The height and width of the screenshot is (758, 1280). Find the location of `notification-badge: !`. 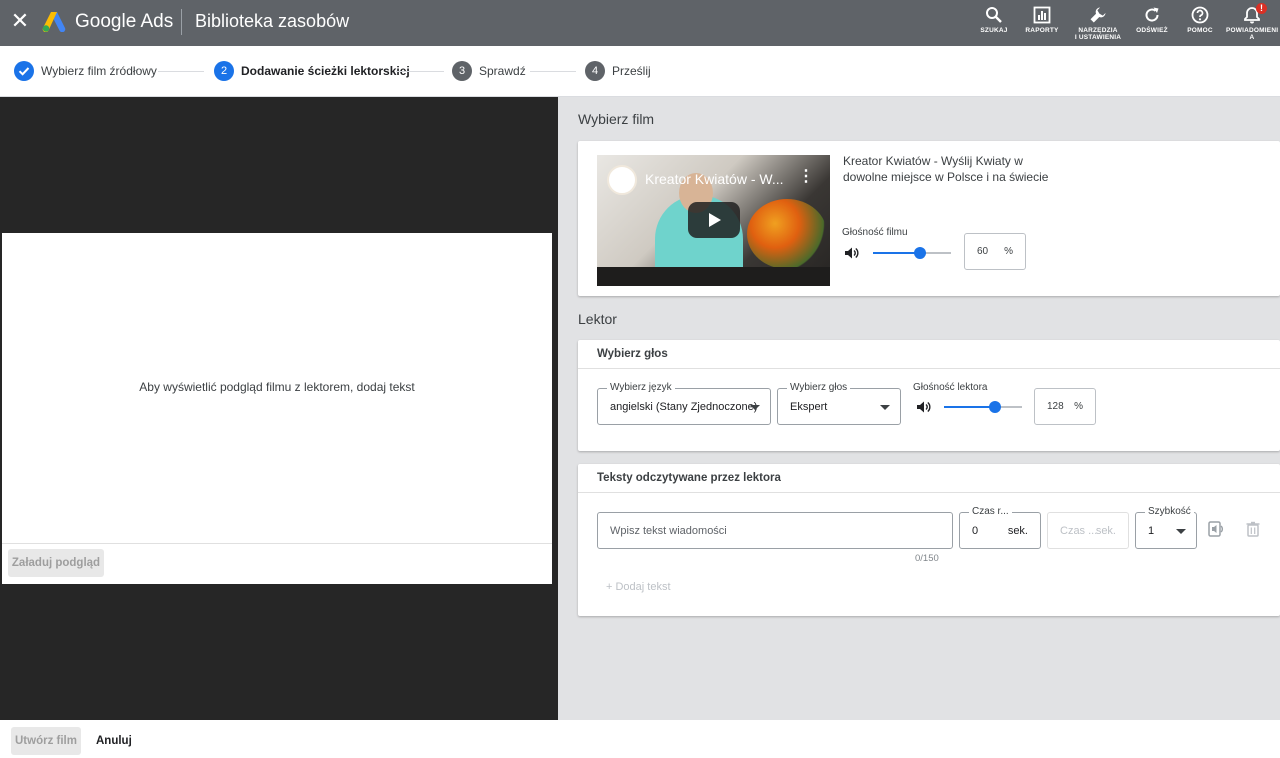

notification-badge: ! is located at coordinates (1261, 8).